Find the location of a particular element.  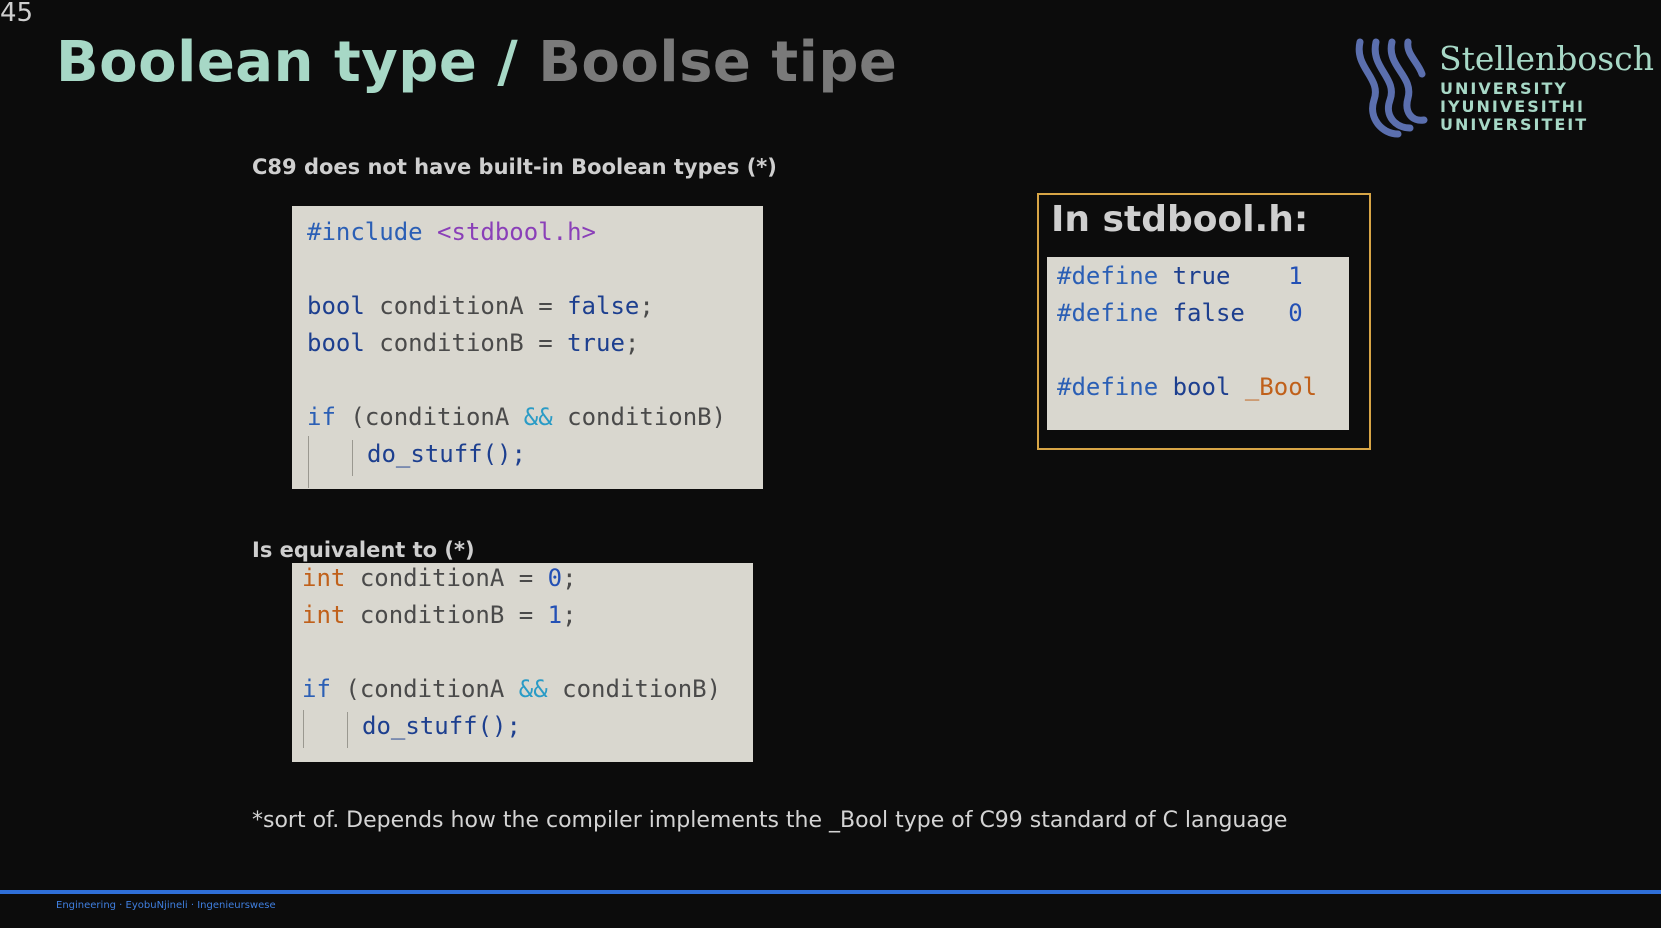

university-crest-icon is located at coordinates (1391, 88).